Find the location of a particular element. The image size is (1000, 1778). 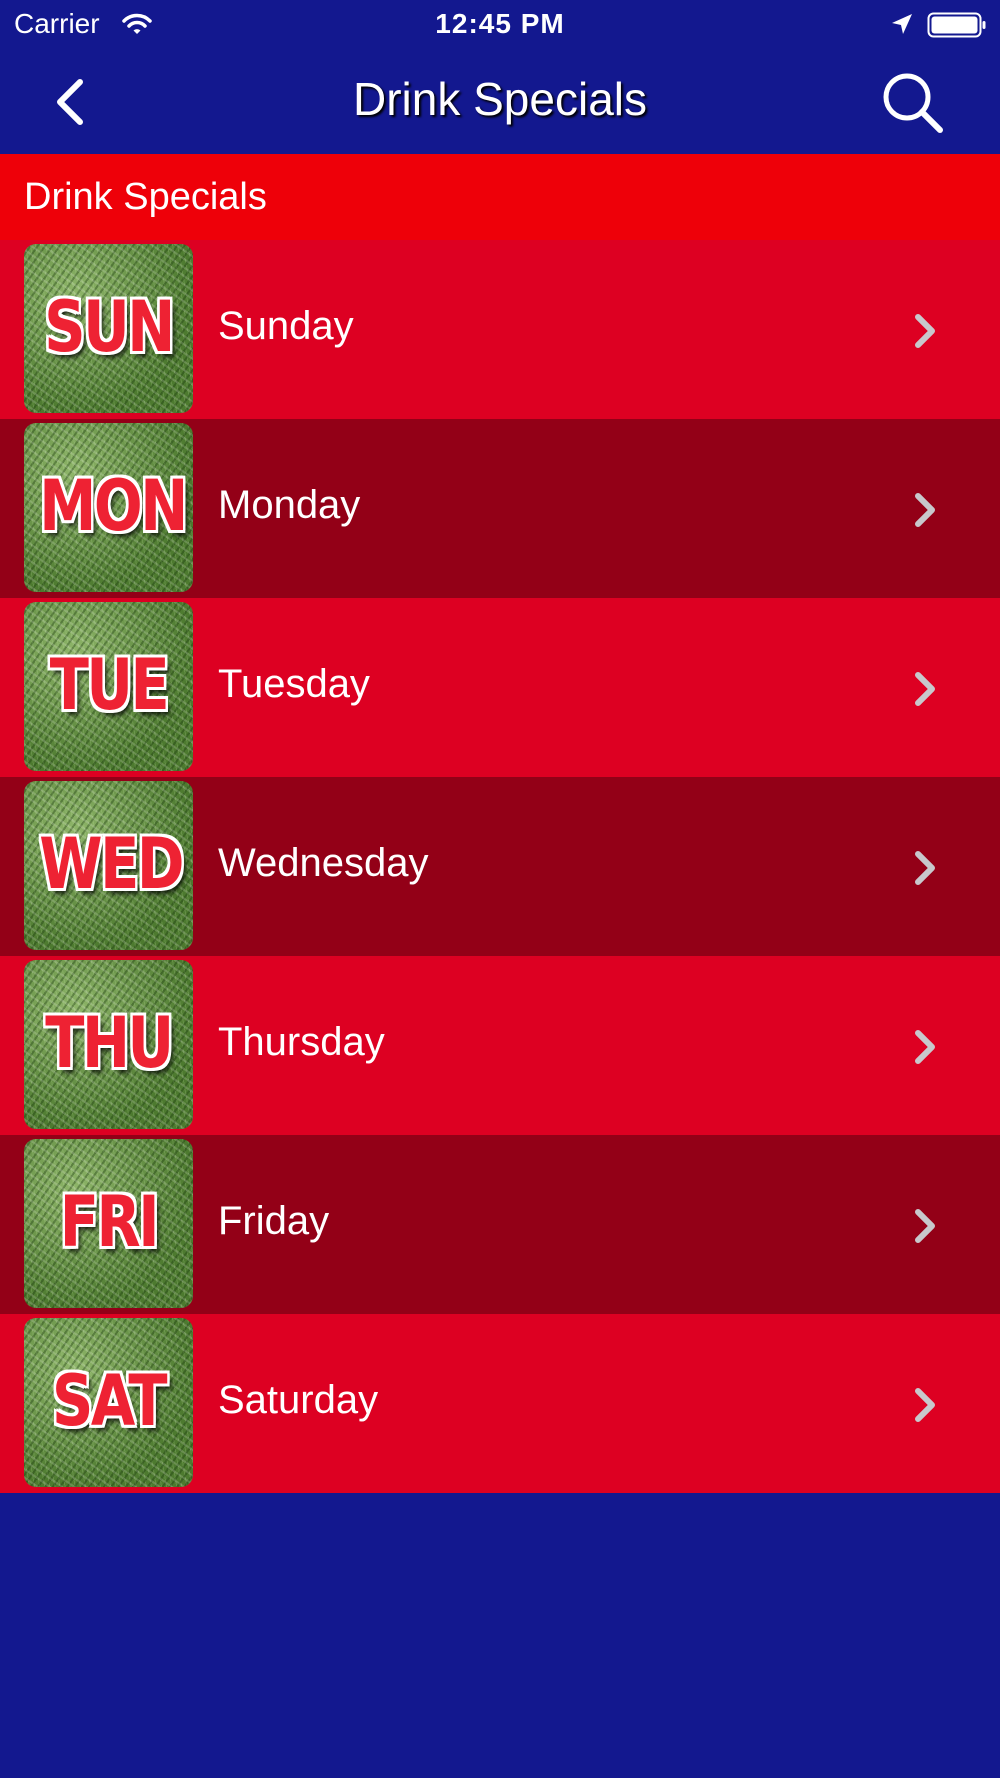

day-abbreviation: WED is located at coordinates (111, 864).